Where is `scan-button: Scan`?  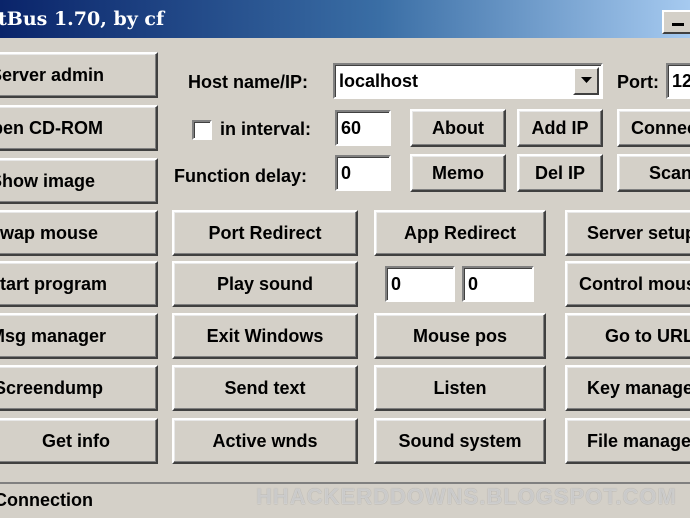 scan-button: Scan is located at coordinates (653, 173).